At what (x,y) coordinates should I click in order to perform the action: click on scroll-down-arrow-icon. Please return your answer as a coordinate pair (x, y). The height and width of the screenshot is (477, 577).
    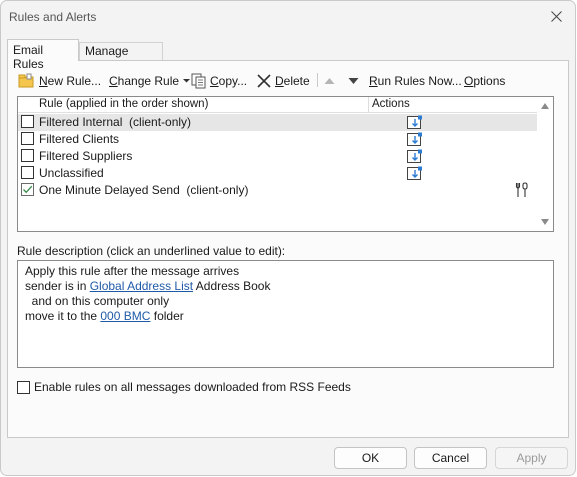
    Looking at the image, I should click on (545, 222).